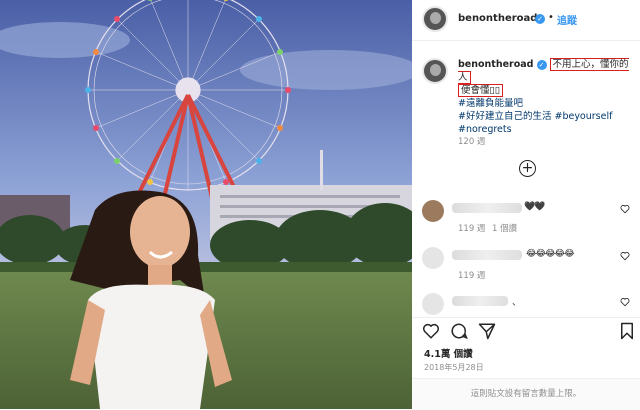  What do you see at coordinates (550, 254) in the screenshot?
I see `comment-text: 😂😂😂😂😂` at bounding box center [550, 254].